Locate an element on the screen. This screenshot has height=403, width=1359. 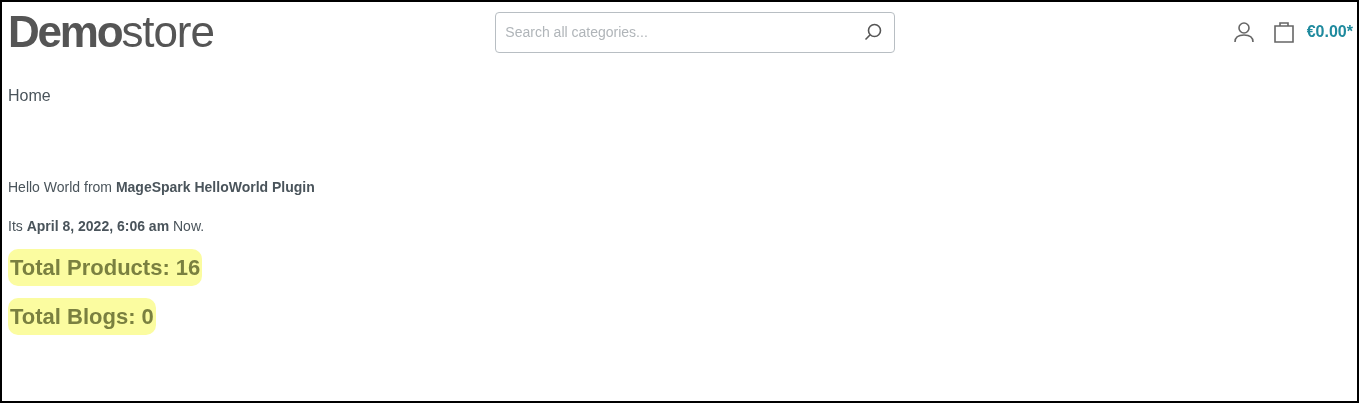
cart-total: €0.00* is located at coordinates (1329, 32).